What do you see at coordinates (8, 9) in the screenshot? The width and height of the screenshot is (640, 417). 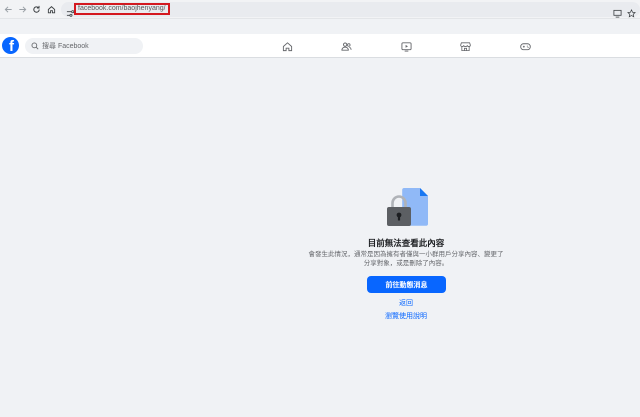 I see `back-icon` at bounding box center [8, 9].